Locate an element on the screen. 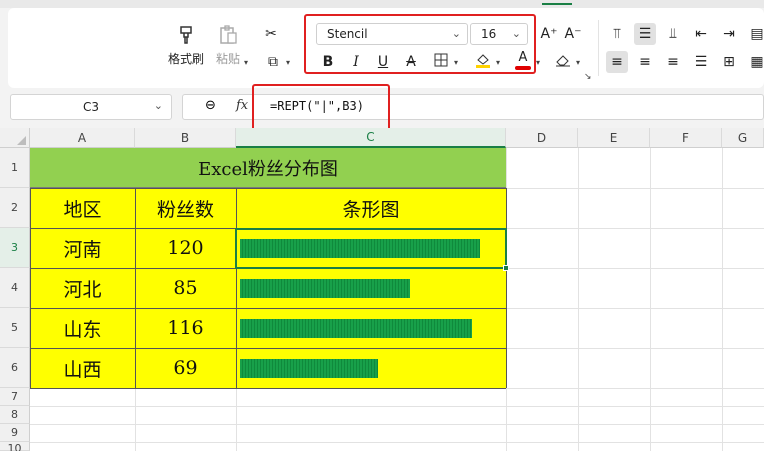 The image size is (764, 451). align-bottom-icon: ⫫ is located at coordinates (673, 34).